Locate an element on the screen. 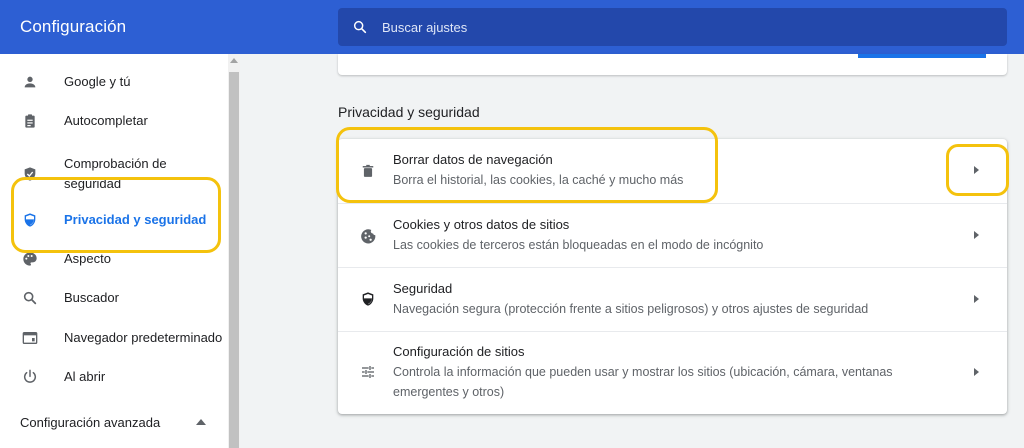  shield-icon is located at coordinates (368, 299).